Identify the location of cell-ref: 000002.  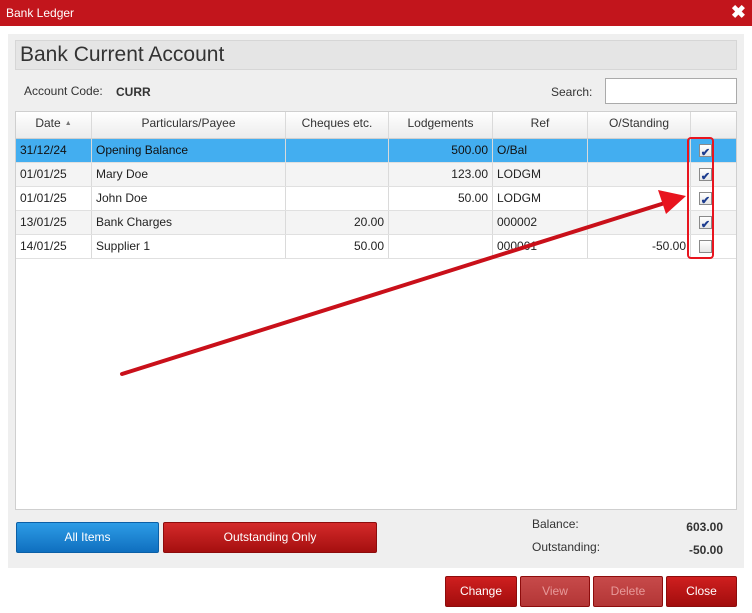
(540, 222).